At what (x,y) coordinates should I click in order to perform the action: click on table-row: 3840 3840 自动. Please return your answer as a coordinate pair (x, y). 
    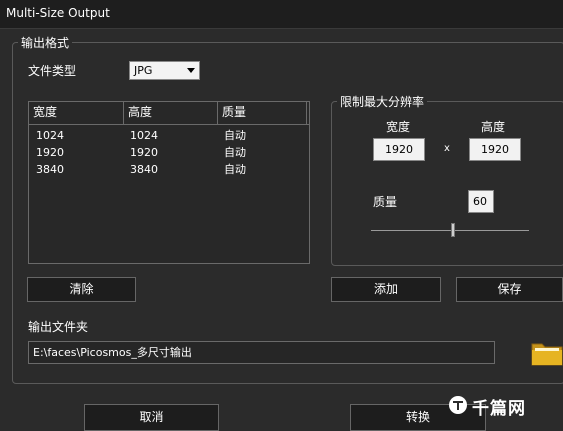
    Looking at the image, I should click on (169, 169).